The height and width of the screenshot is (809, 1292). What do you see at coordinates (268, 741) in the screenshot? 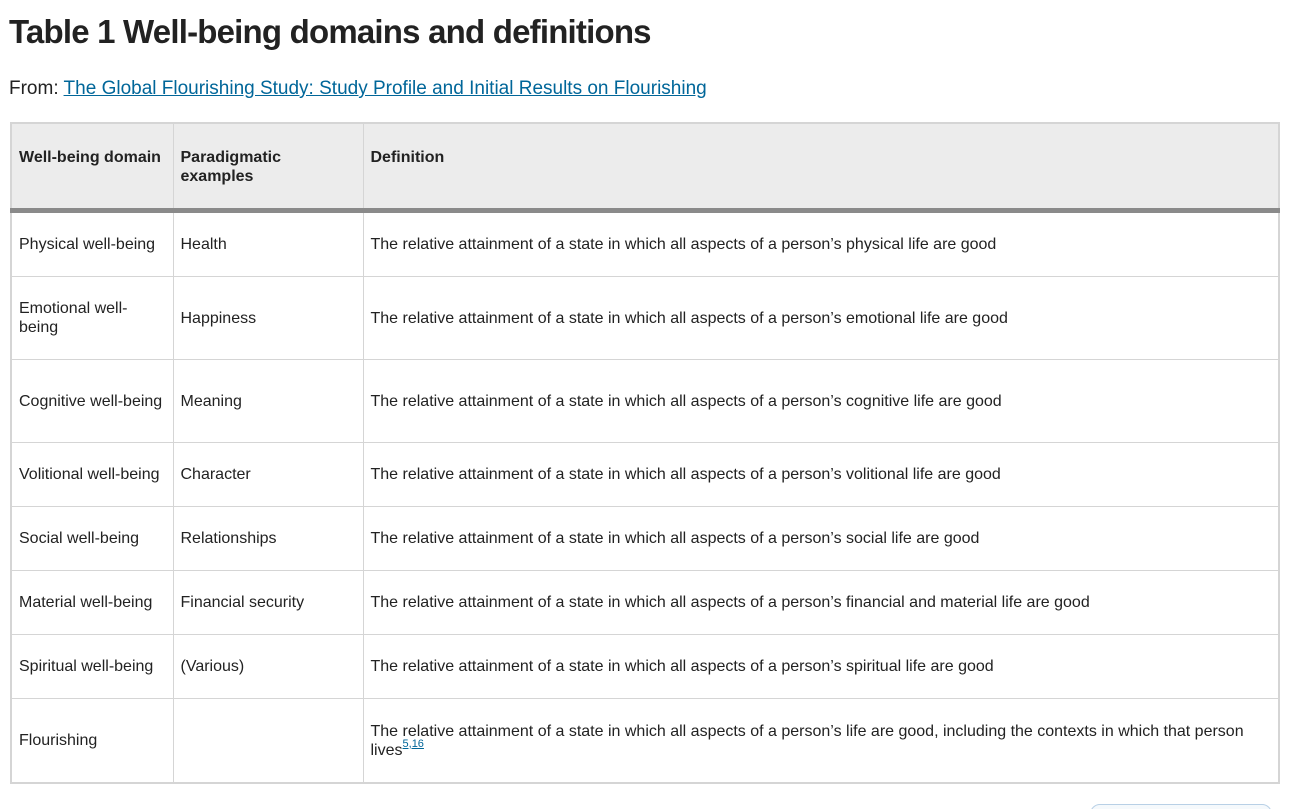
I see `cell-examples` at bounding box center [268, 741].